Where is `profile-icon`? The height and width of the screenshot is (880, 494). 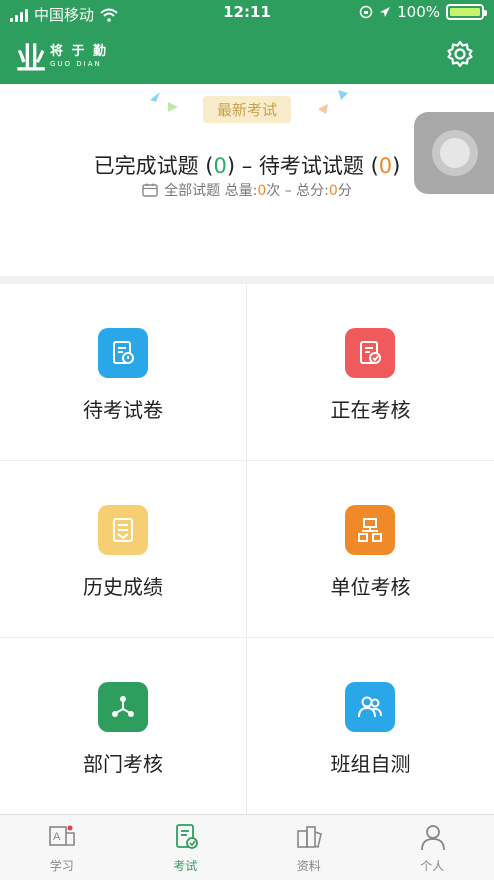 profile-icon is located at coordinates (432, 838).